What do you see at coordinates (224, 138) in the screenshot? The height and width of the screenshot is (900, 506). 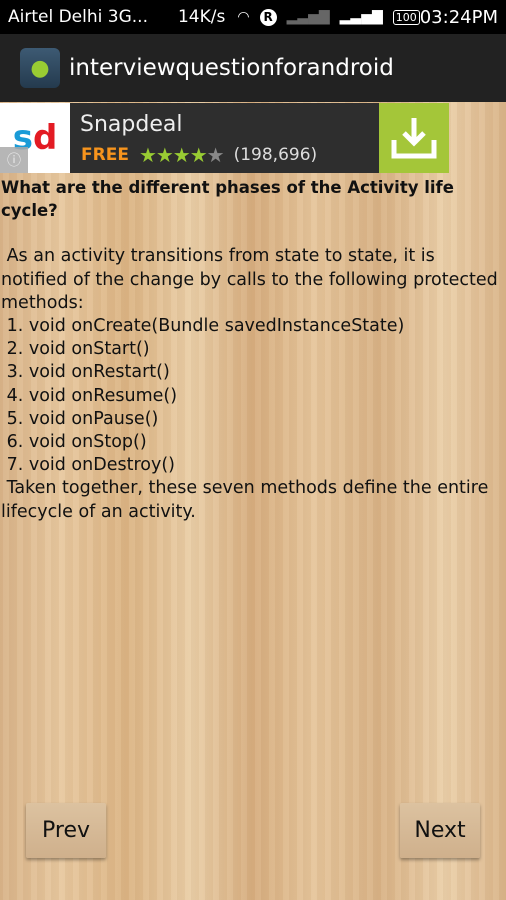 I see `ad-banner: sd ⓘ Snapdeal FREE ★★★★★ (198,696)` at bounding box center [224, 138].